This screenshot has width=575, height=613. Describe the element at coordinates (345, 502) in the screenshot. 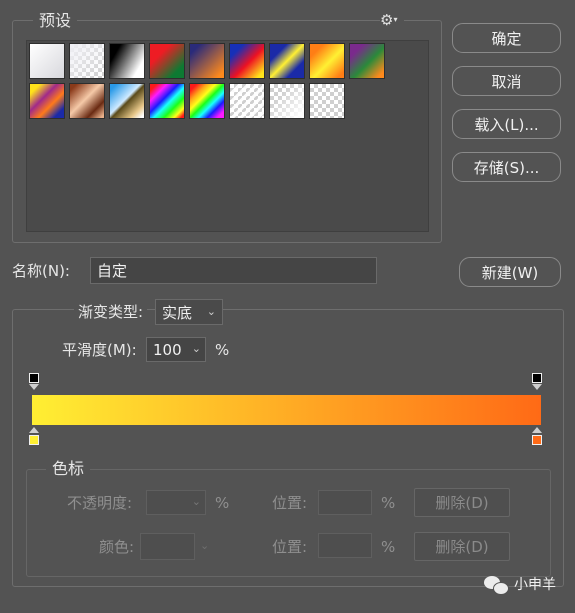

I see `opacity-location-input` at that location.